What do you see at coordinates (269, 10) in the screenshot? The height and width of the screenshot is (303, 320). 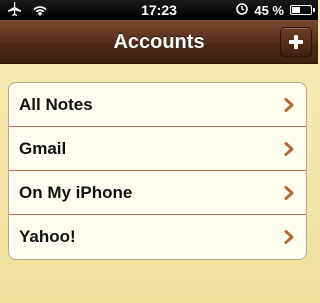 I see `battery-percent: 45 %` at bounding box center [269, 10].